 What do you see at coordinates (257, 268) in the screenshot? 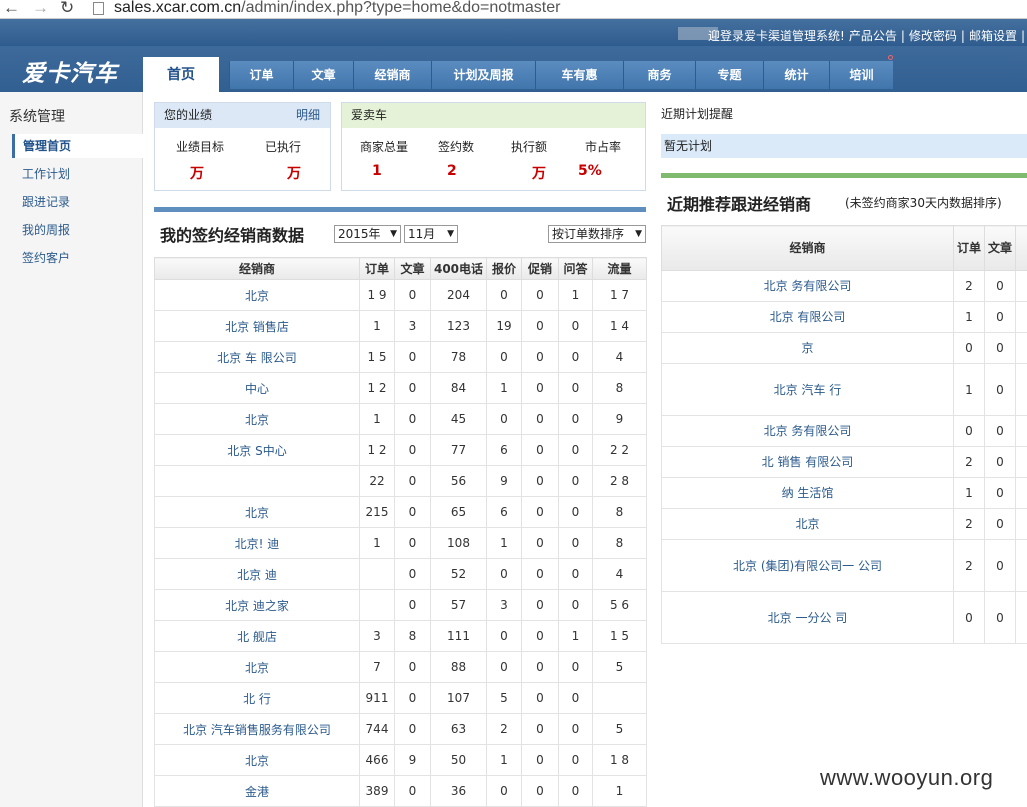
I see `dealer-table-header-cell: 经销商` at bounding box center [257, 268].